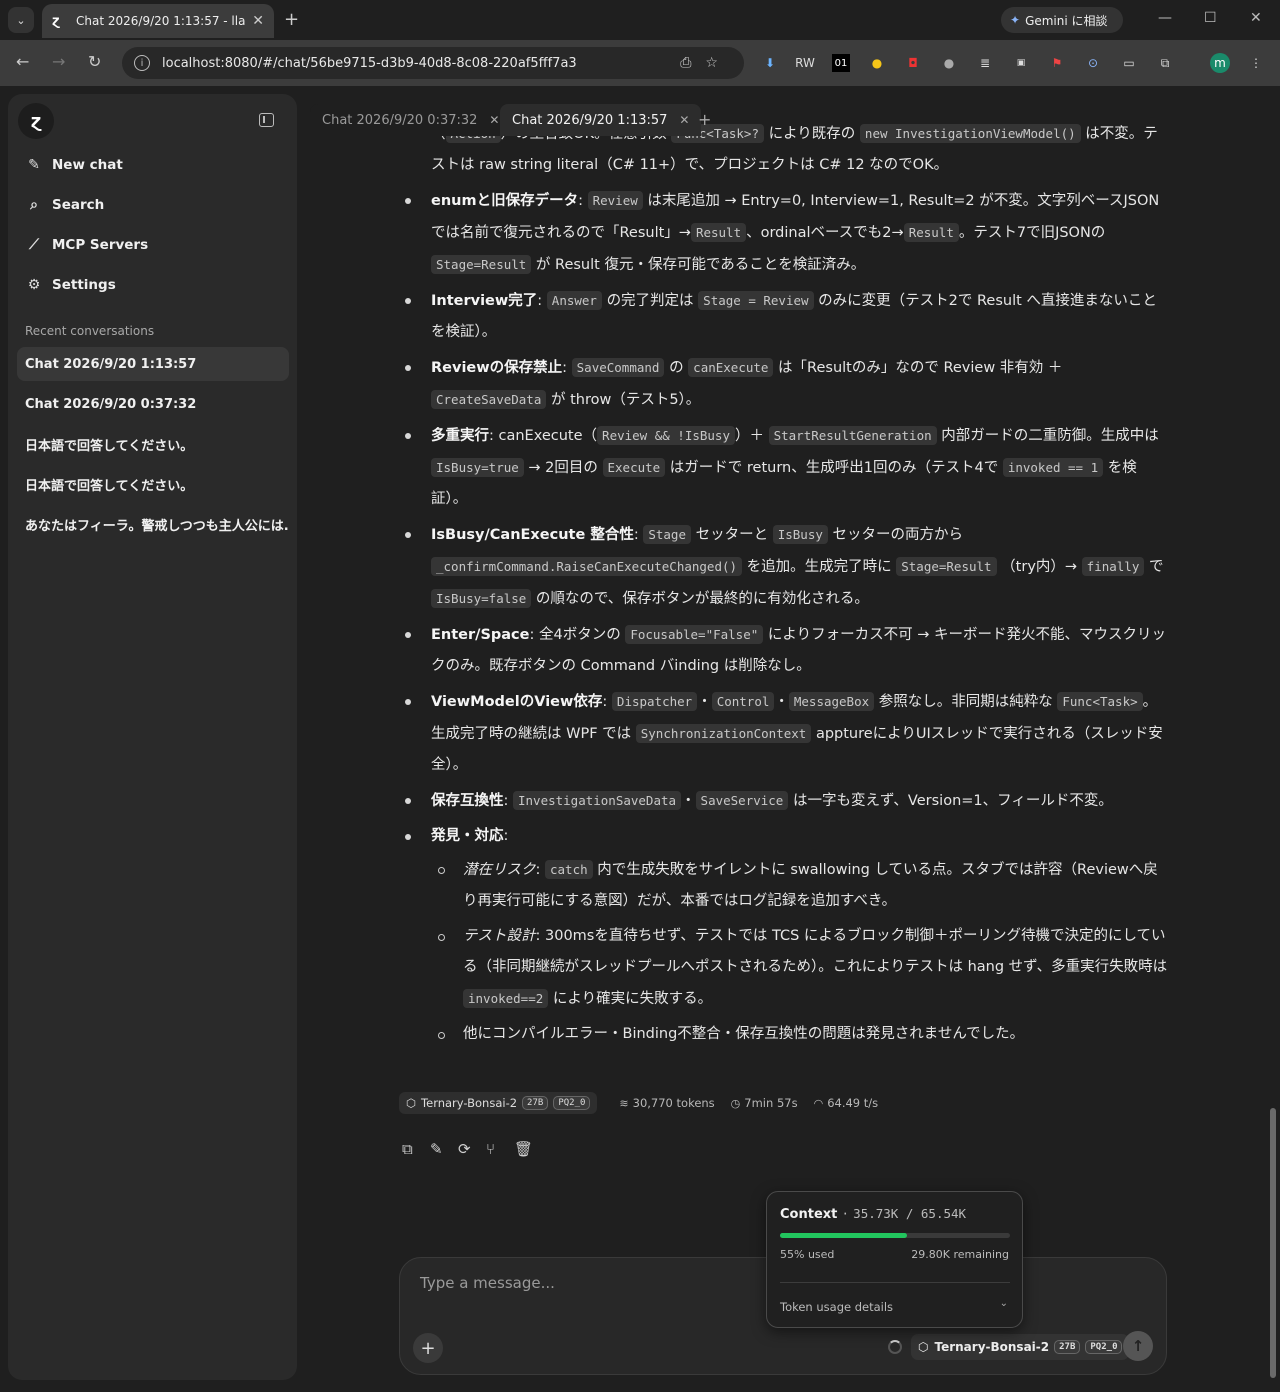  What do you see at coordinates (291, 19) in the screenshot?
I see `new-tab-icon: +` at bounding box center [291, 19].